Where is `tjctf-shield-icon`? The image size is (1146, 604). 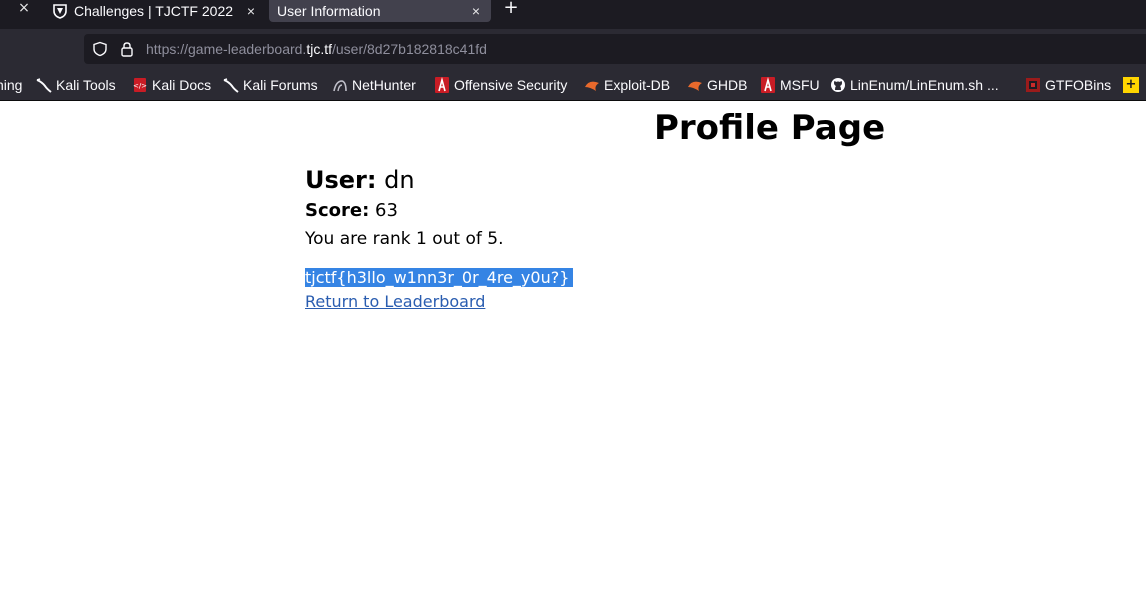 tjctf-shield-icon is located at coordinates (60, 11).